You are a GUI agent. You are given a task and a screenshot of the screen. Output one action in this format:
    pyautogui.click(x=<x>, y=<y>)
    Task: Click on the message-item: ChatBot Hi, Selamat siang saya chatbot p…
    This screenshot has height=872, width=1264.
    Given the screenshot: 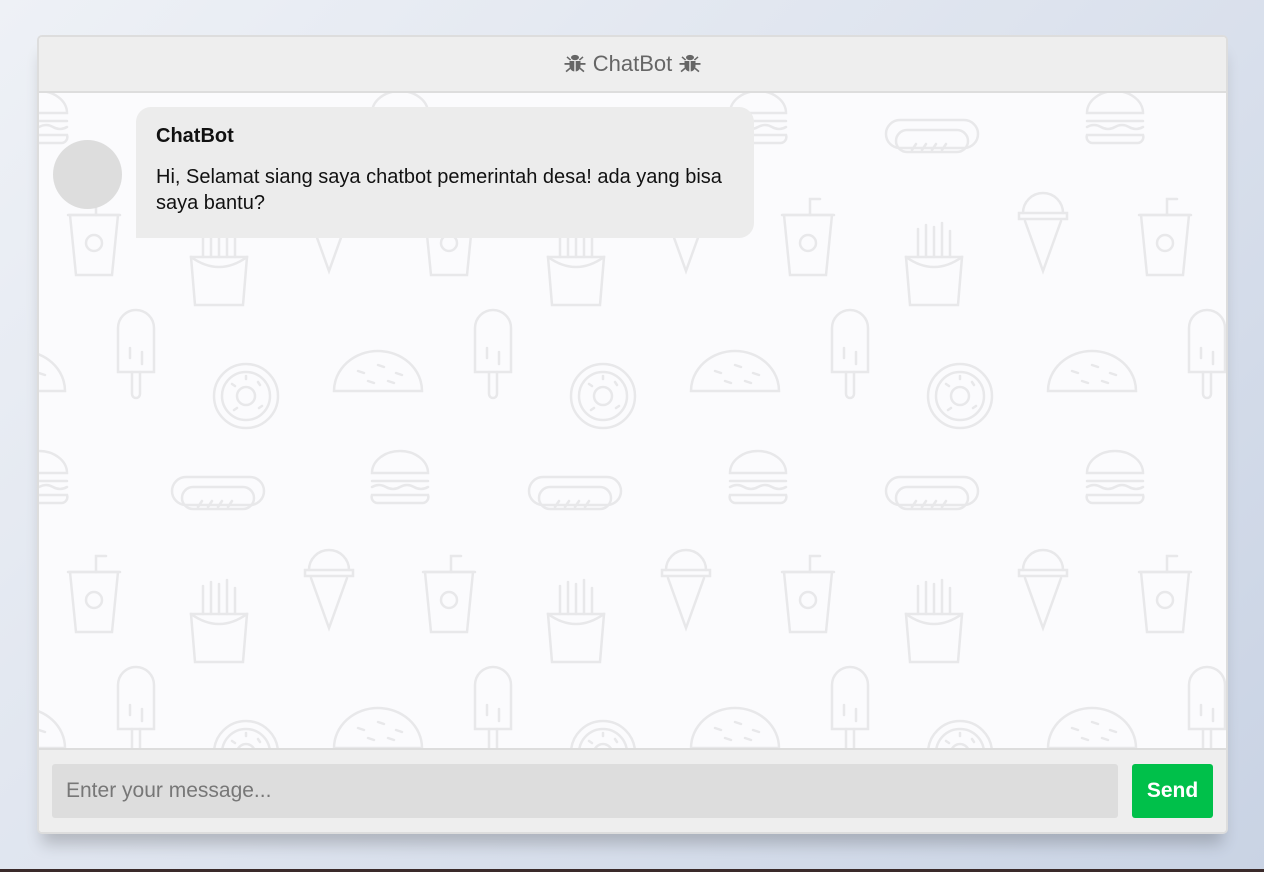 What is the action you would take?
    pyautogui.click(x=632, y=172)
    